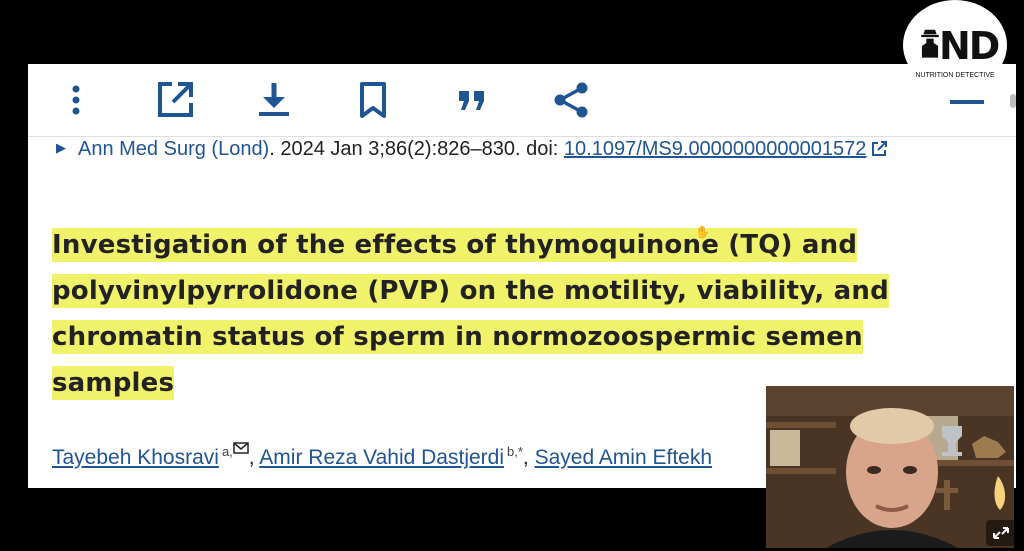 This screenshot has width=1024, height=551. What do you see at coordinates (715, 149) in the screenshot?
I see `doi-link: 10.1097/MS9.0000000000001572` at bounding box center [715, 149].